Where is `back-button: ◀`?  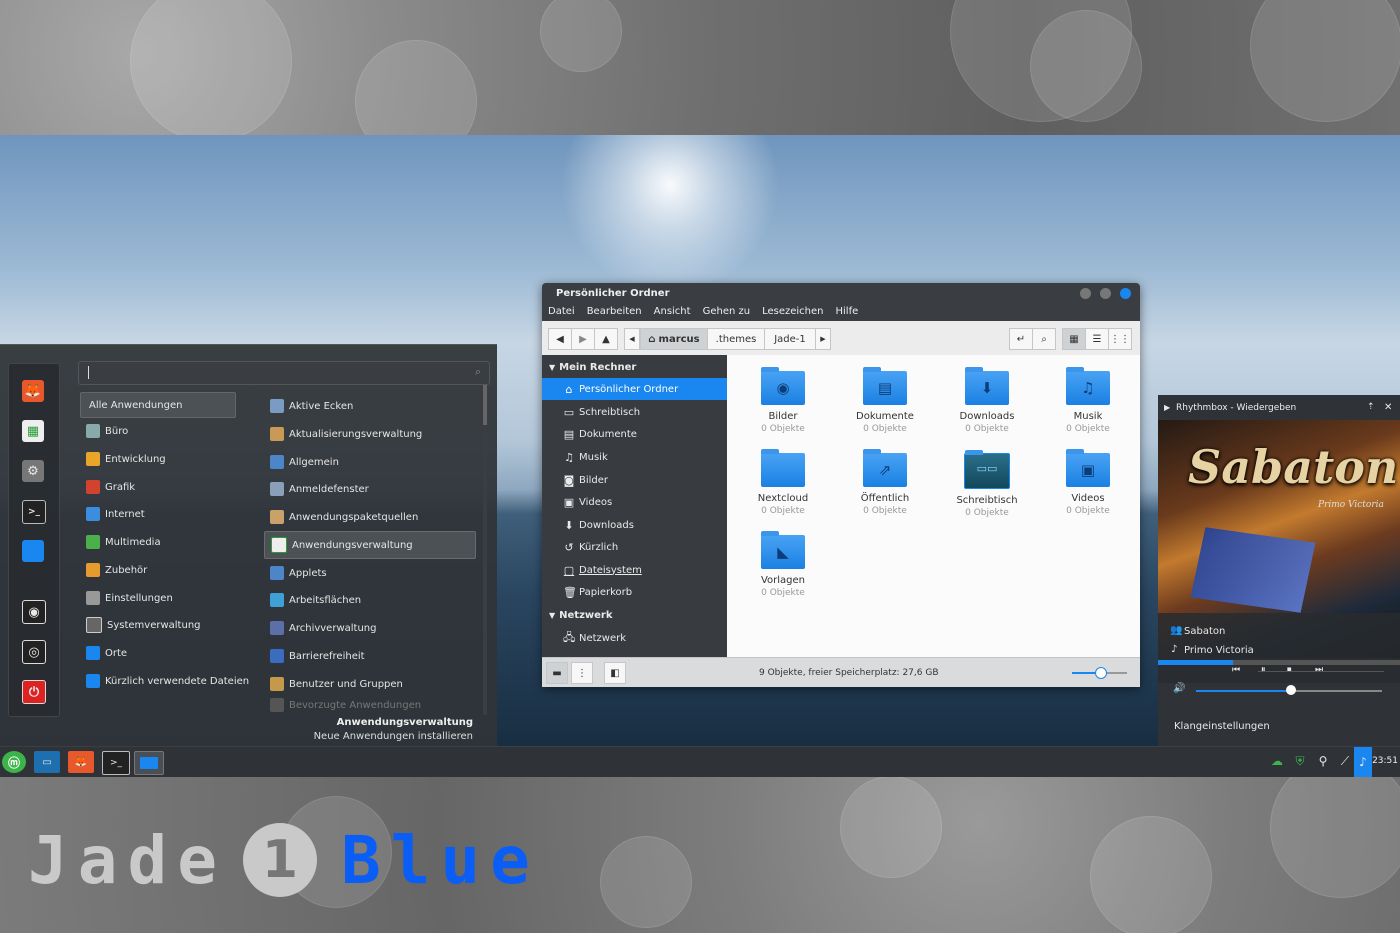
back-button: ◀ is located at coordinates (560, 339).